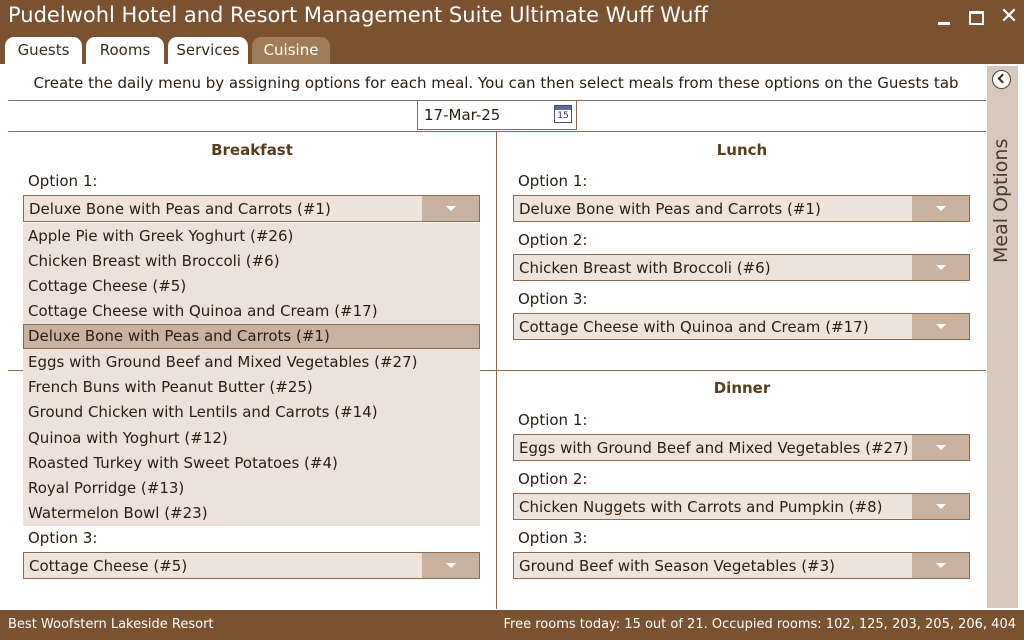 Image resolution: width=1024 pixels, height=640 pixels. I want to click on maximize-button, so click(977, 17).